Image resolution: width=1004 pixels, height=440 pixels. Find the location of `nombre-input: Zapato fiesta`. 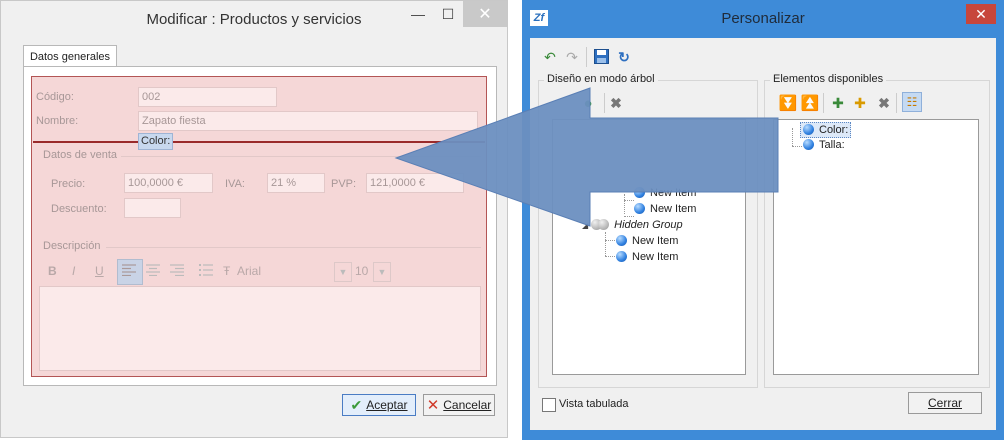

nombre-input: Zapato fiesta is located at coordinates (308, 121).